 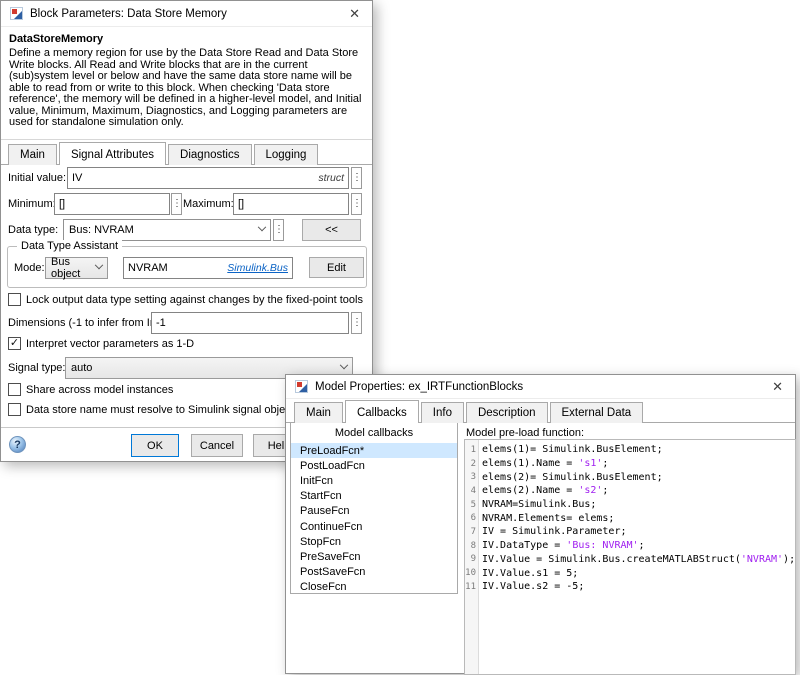 I want to click on resolve-signal-checkbox, so click(x=14, y=409).